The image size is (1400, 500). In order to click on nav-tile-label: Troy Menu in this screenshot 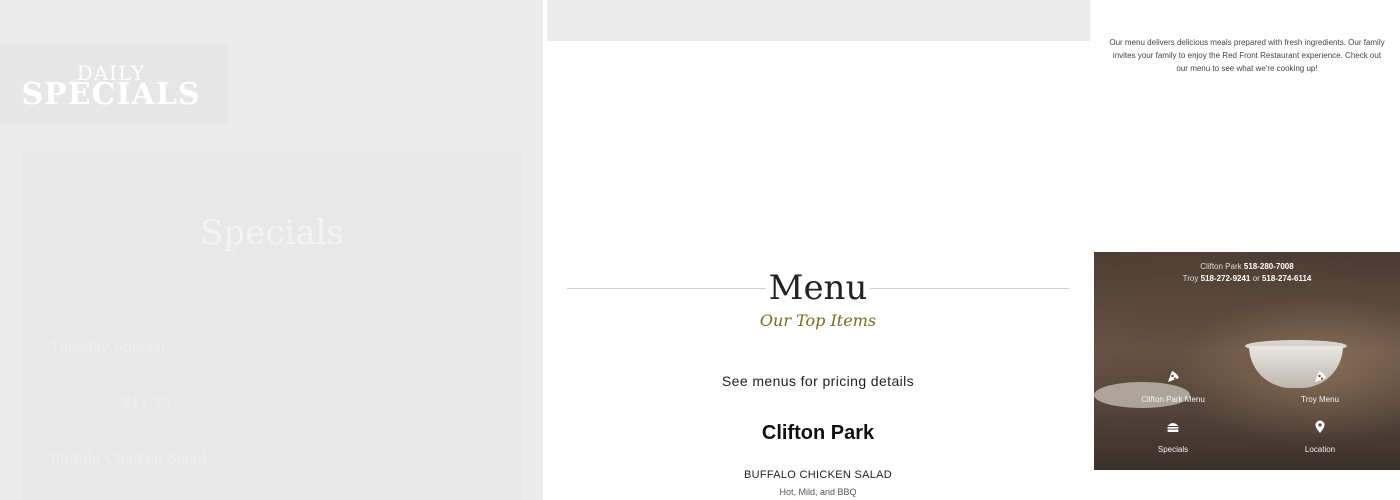, I will do `click(1320, 399)`.